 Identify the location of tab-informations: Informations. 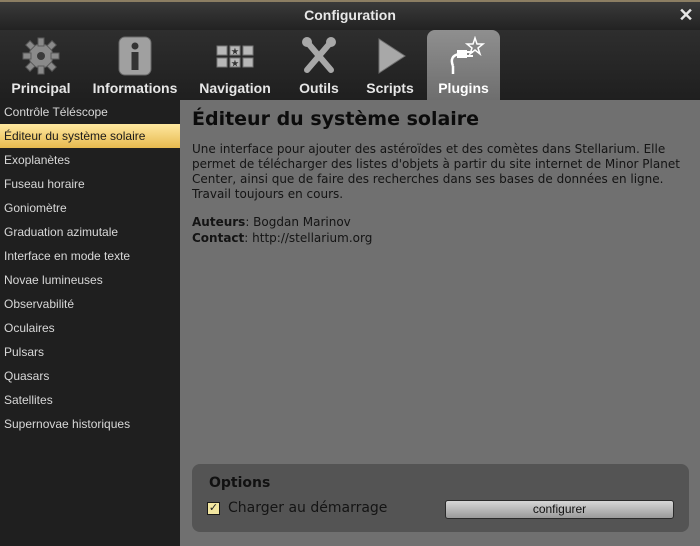
(135, 65).